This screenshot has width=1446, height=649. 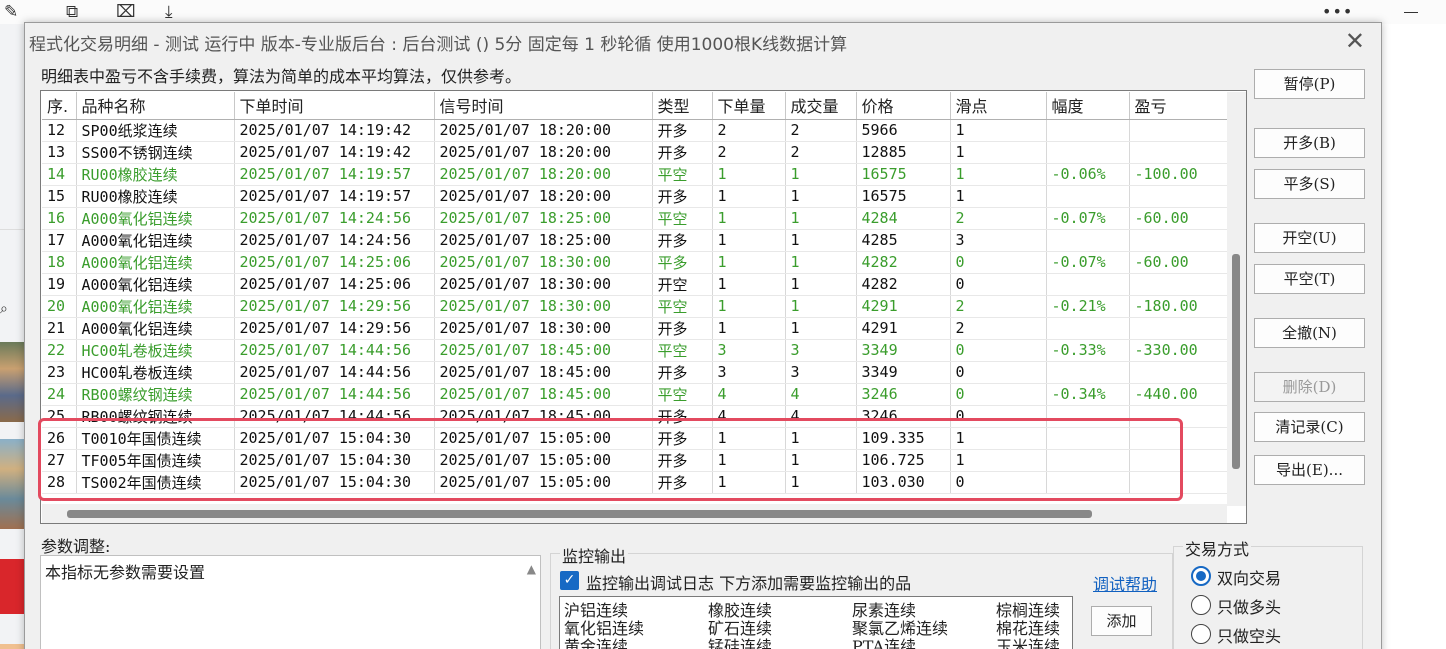 What do you see at coordinates (998, 106) in the screenshot?
I see `column-header: 滑点` at bounding box center [998, 106].